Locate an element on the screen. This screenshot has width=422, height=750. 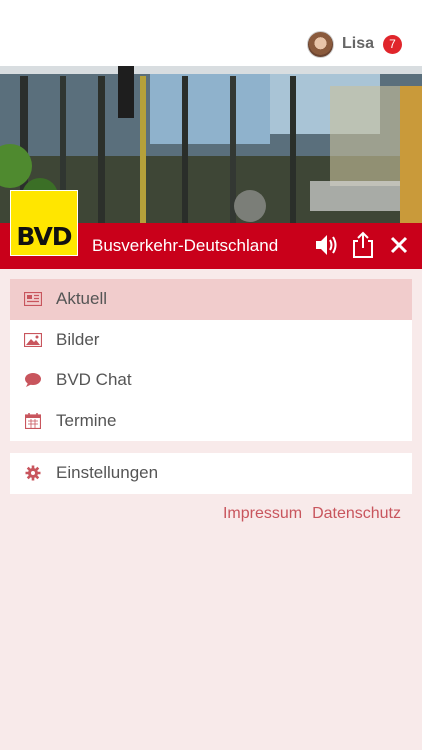
user-profile: Lisa 7 is located at coordinates (354, 44).